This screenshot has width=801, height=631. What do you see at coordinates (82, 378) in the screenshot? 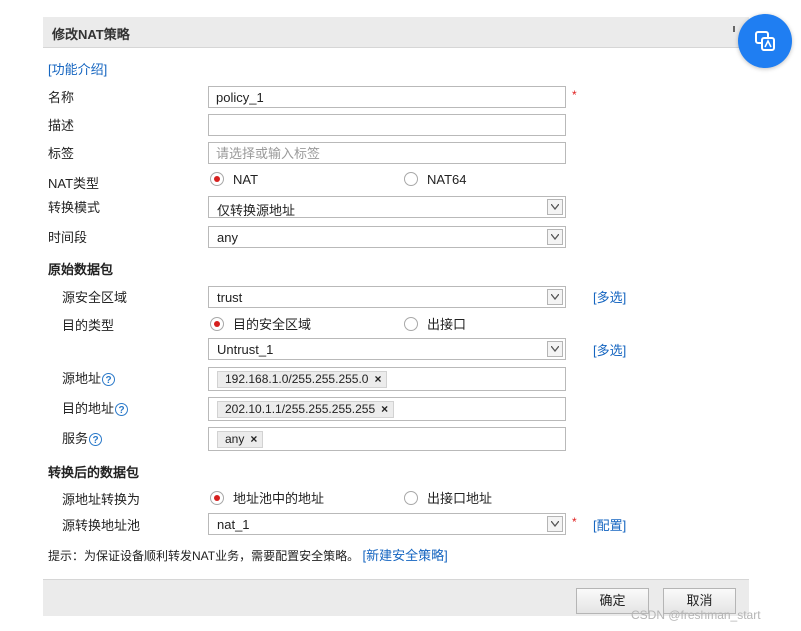
I see `src-address-label-text: 源地址` at bounding box center [82, 378].